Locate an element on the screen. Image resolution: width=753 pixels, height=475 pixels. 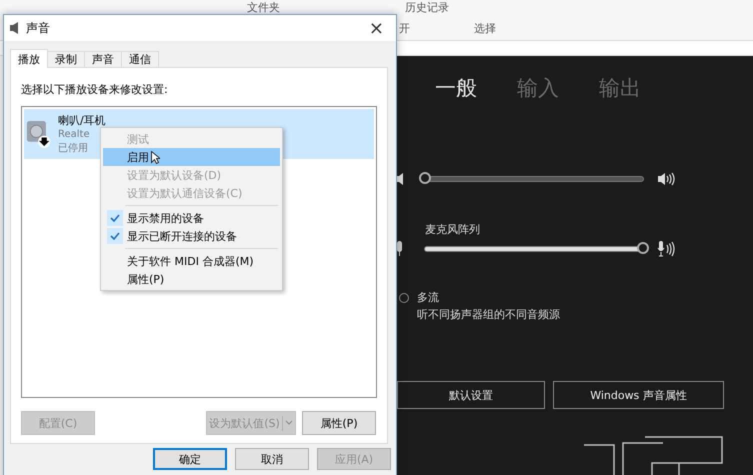
slider-label: 麦克风阵列 is located at coordinates (453, 229).